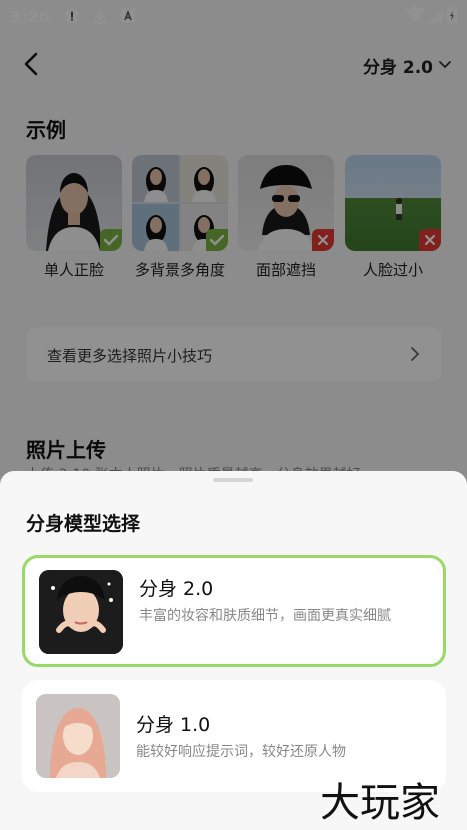 This screenshot has height=830, width=467. Describe the element at coordinates (380, 803) in the screenshot. I see `watermark-logo: 大玩家` at that location.